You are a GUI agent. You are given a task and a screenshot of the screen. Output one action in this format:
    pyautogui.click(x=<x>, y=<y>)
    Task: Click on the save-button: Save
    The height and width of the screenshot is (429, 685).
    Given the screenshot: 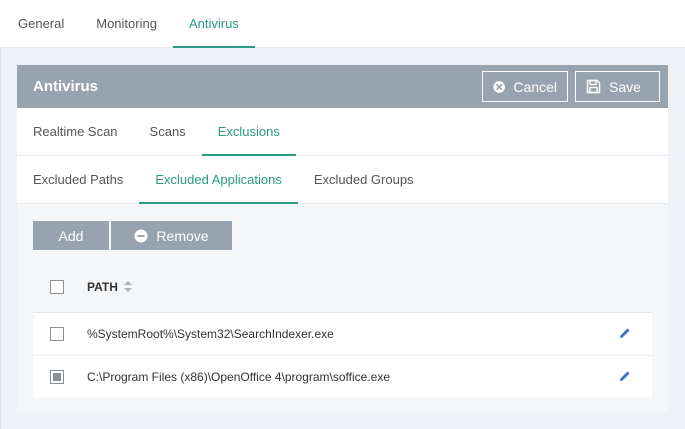 What is the action you would take?
    pyautogui.click(x=617, y=86)
    